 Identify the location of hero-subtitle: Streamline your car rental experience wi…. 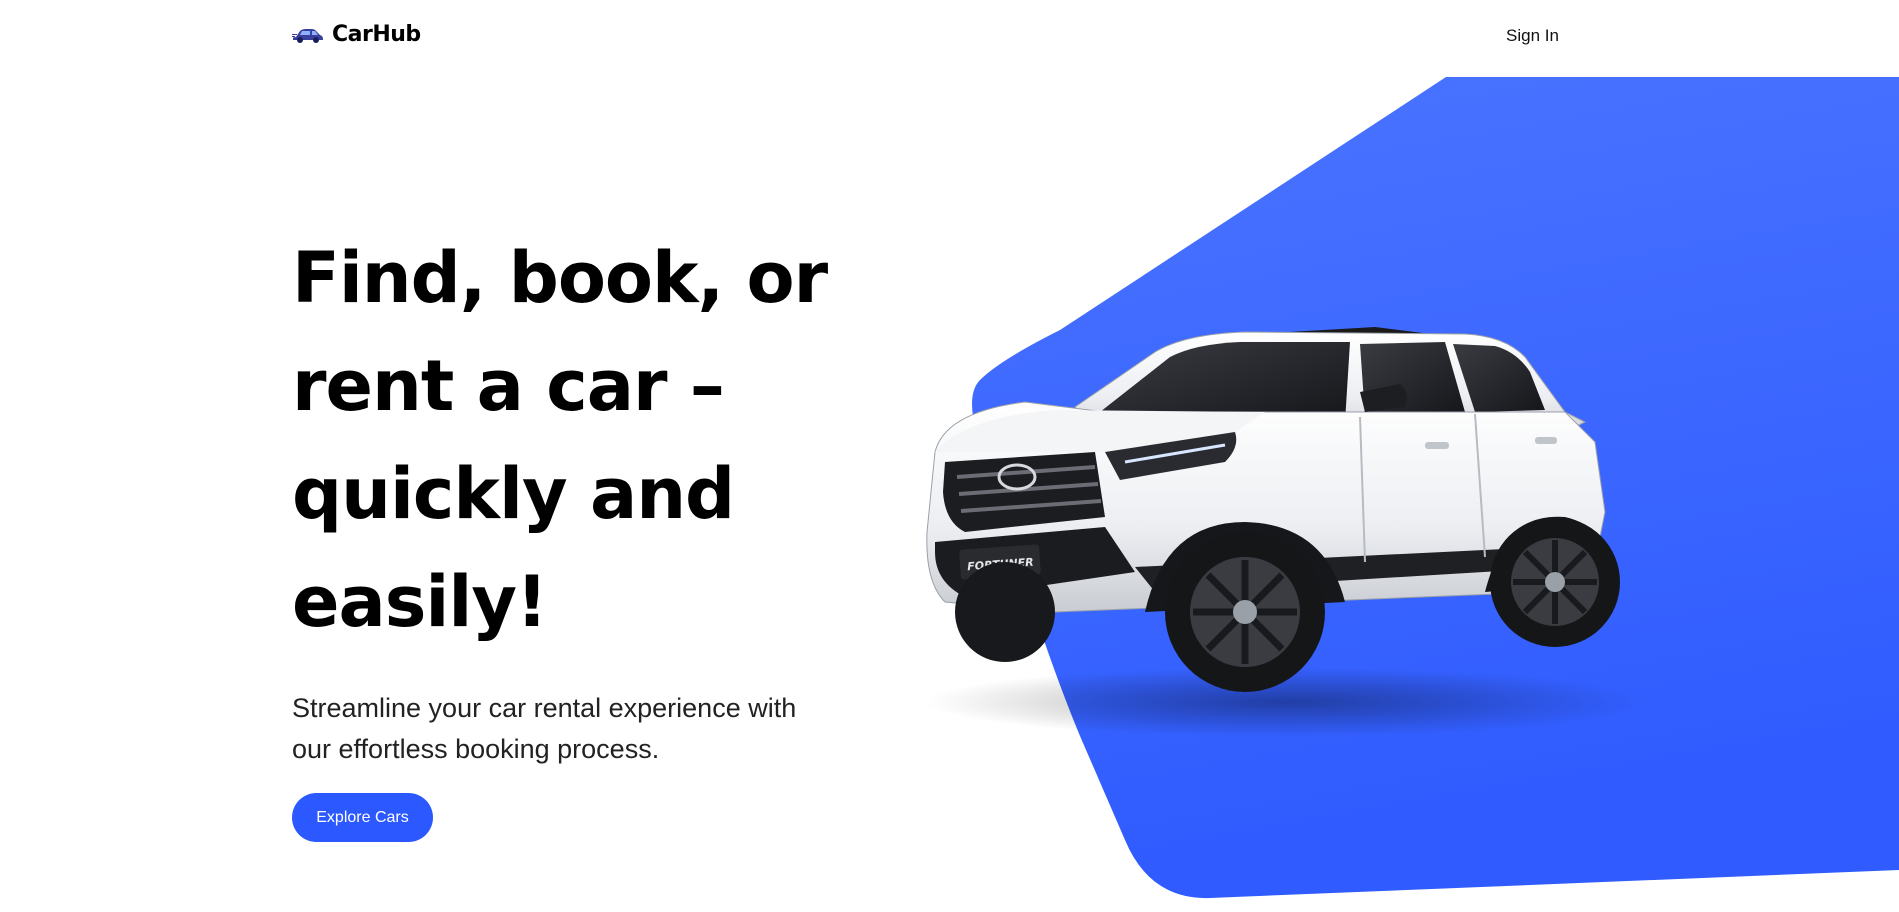
(544, 728).